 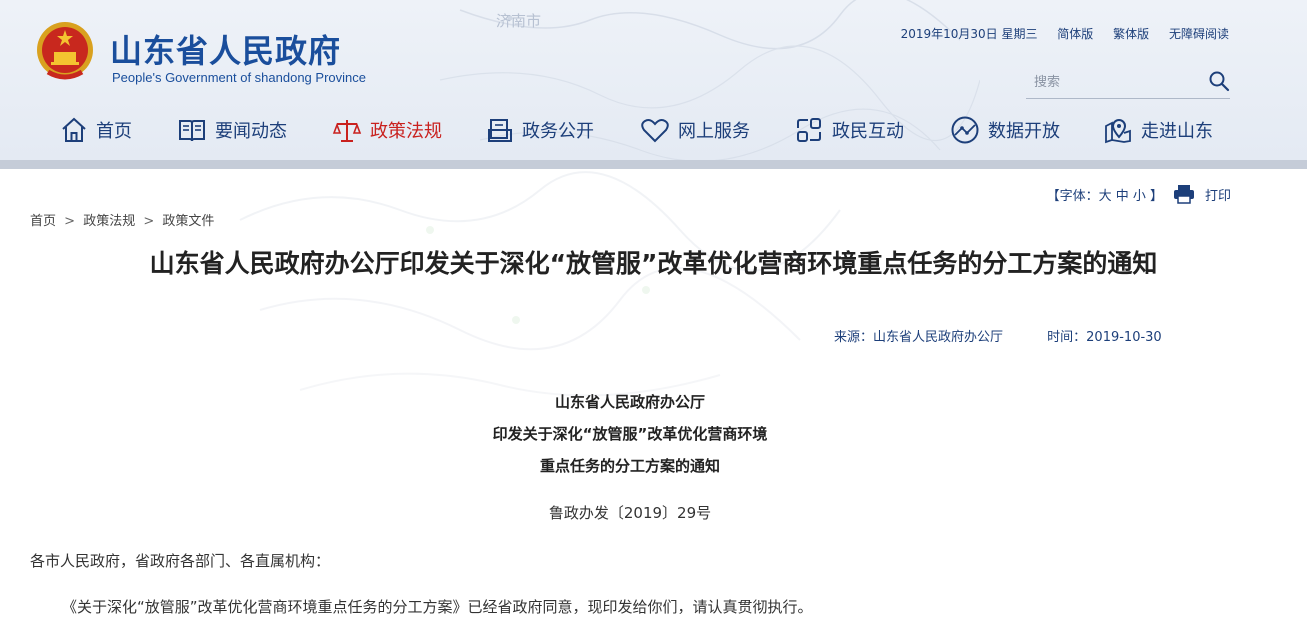 I want to click on search-box, so click(x=1128, y=82).